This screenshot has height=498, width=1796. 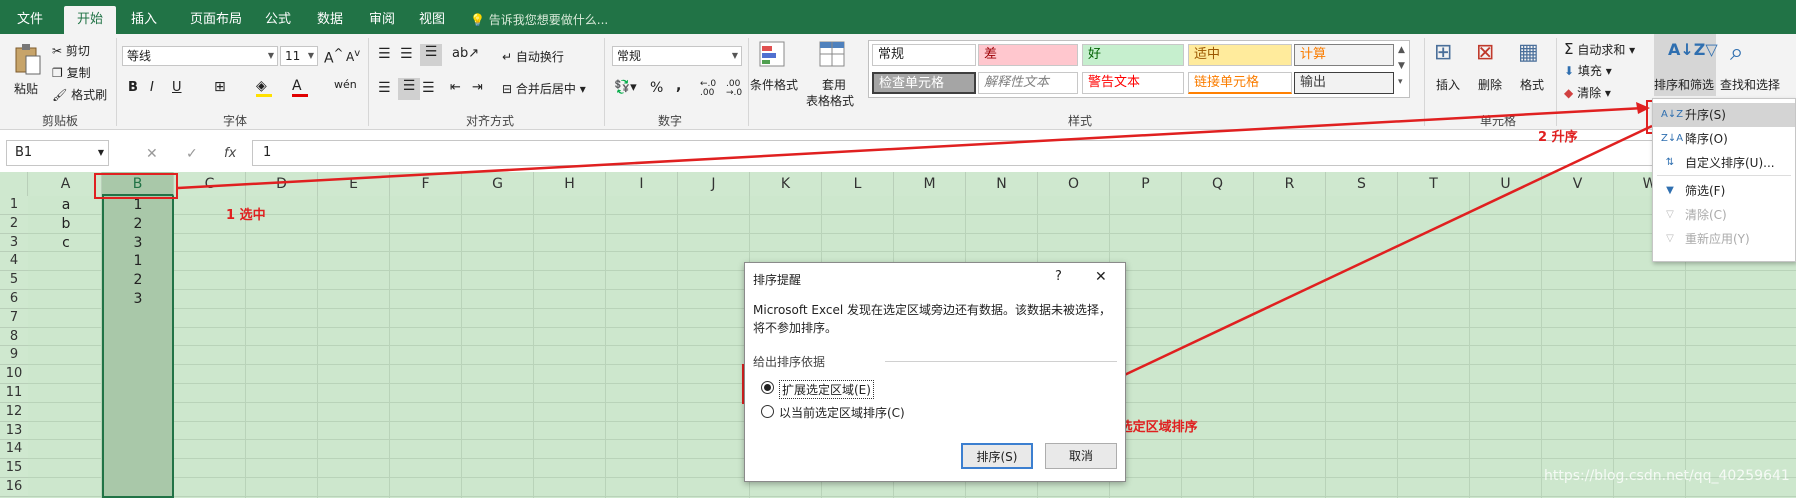 I want to click on sort-menu-label: 筛选(F), so click(x=1705, y=191).